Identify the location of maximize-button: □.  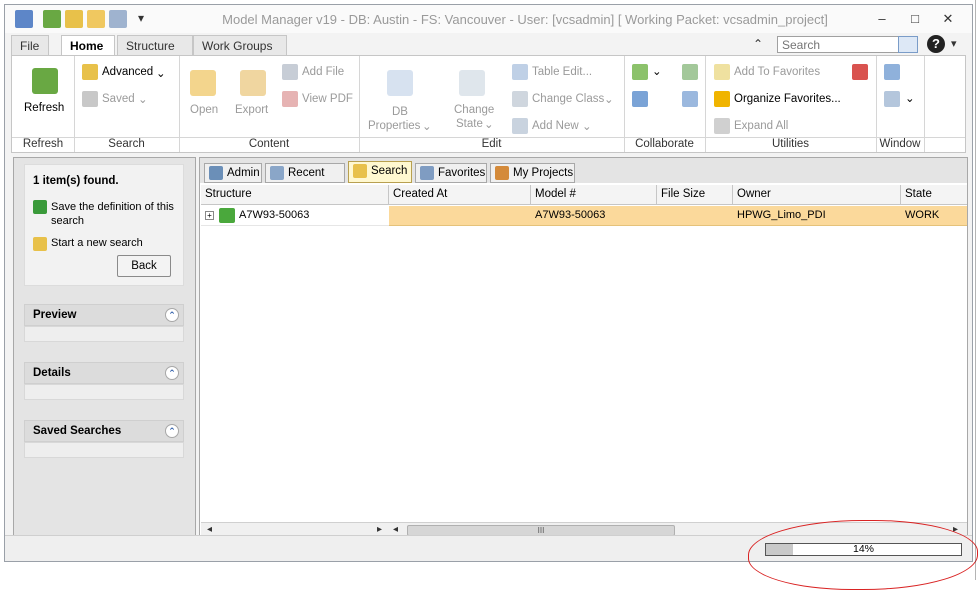
(915, 19).